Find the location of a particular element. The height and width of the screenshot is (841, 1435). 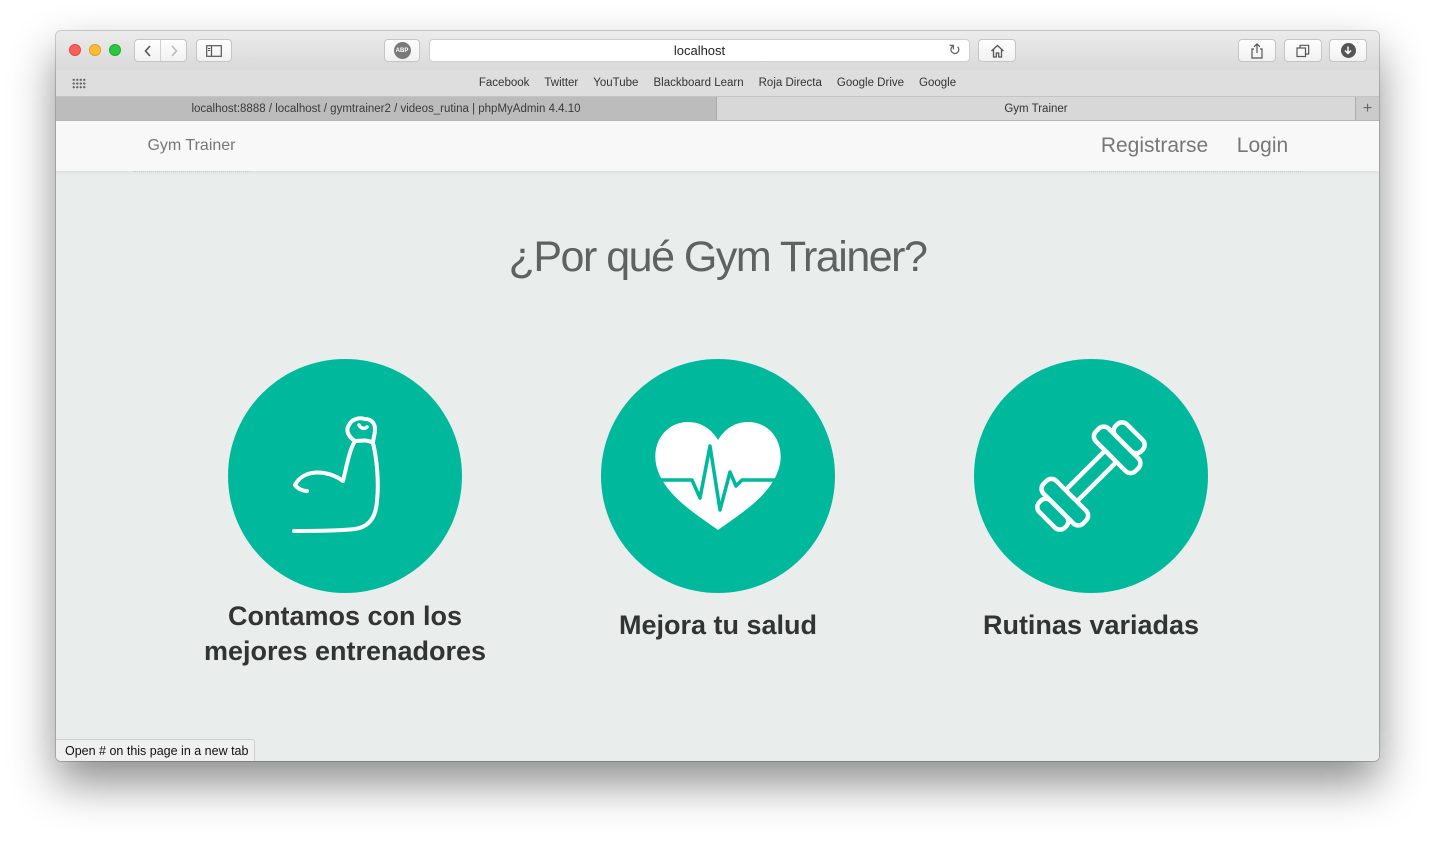

share-button is located at coordinates (1257, 50).